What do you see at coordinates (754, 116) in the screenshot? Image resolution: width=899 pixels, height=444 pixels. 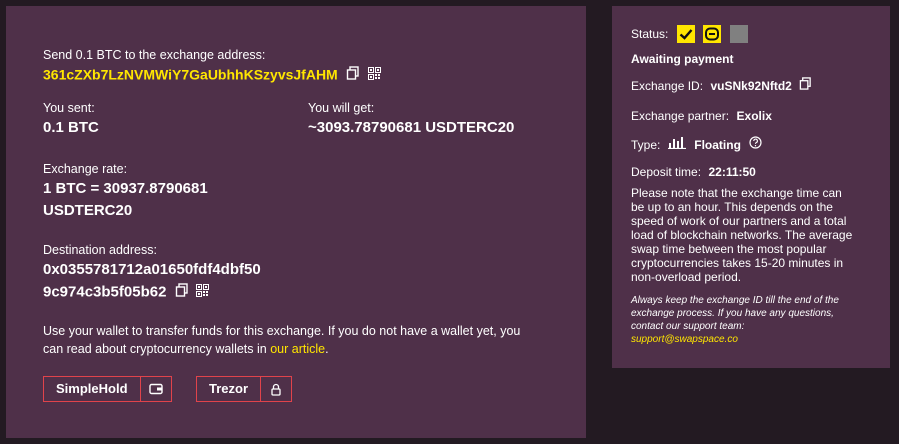 I see `partner-name: Exolix` at bounding box center [754, 116].